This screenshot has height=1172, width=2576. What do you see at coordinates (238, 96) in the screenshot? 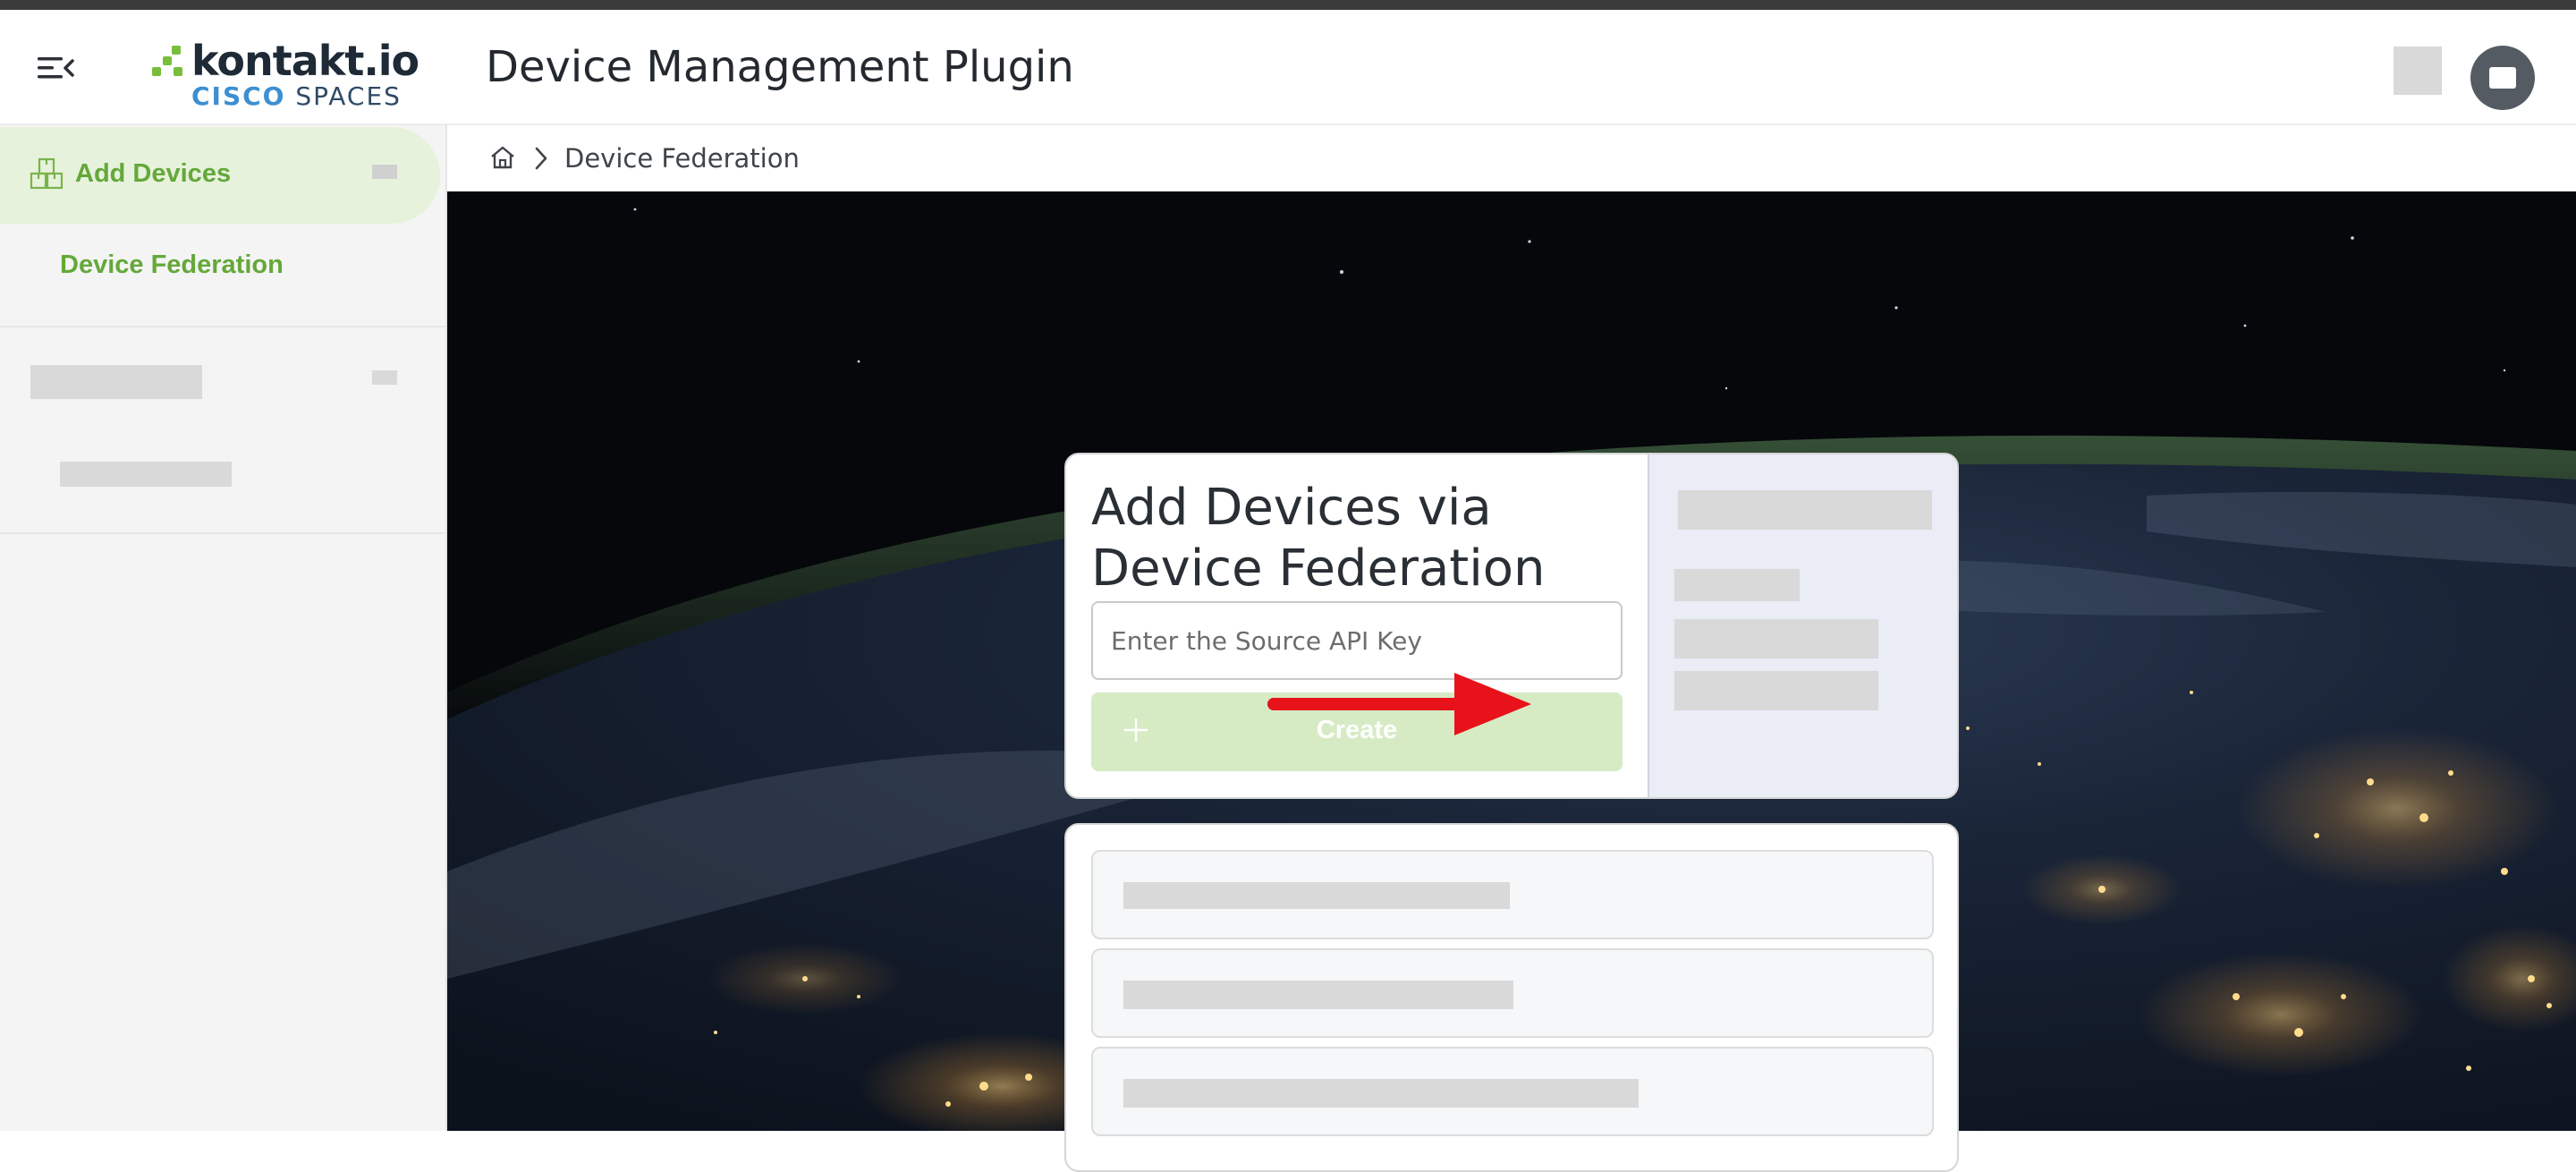
I see `logo-cisco-text: CISCO` at bounding box center [238, 96].